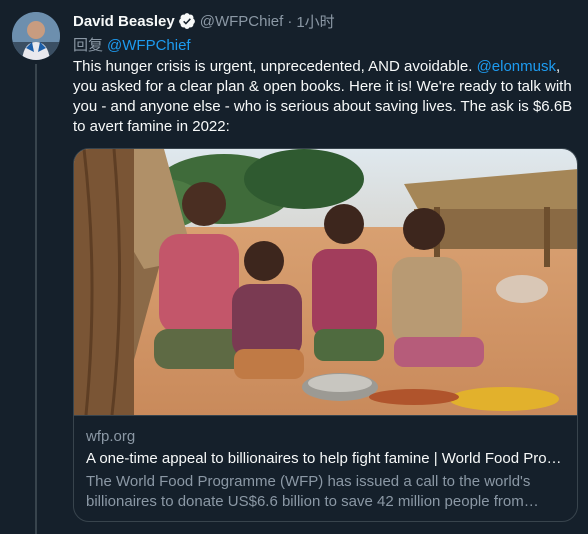 The height and width of the screenshot is (534, 588). I want to click on reply-to-mention: @WFPChief, so click(149, 45).